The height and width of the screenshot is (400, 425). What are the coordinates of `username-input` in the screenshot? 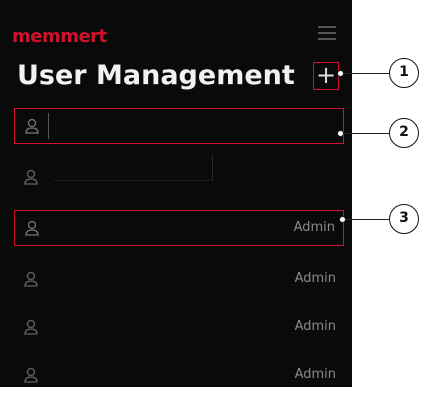 It's located at (48, 126).